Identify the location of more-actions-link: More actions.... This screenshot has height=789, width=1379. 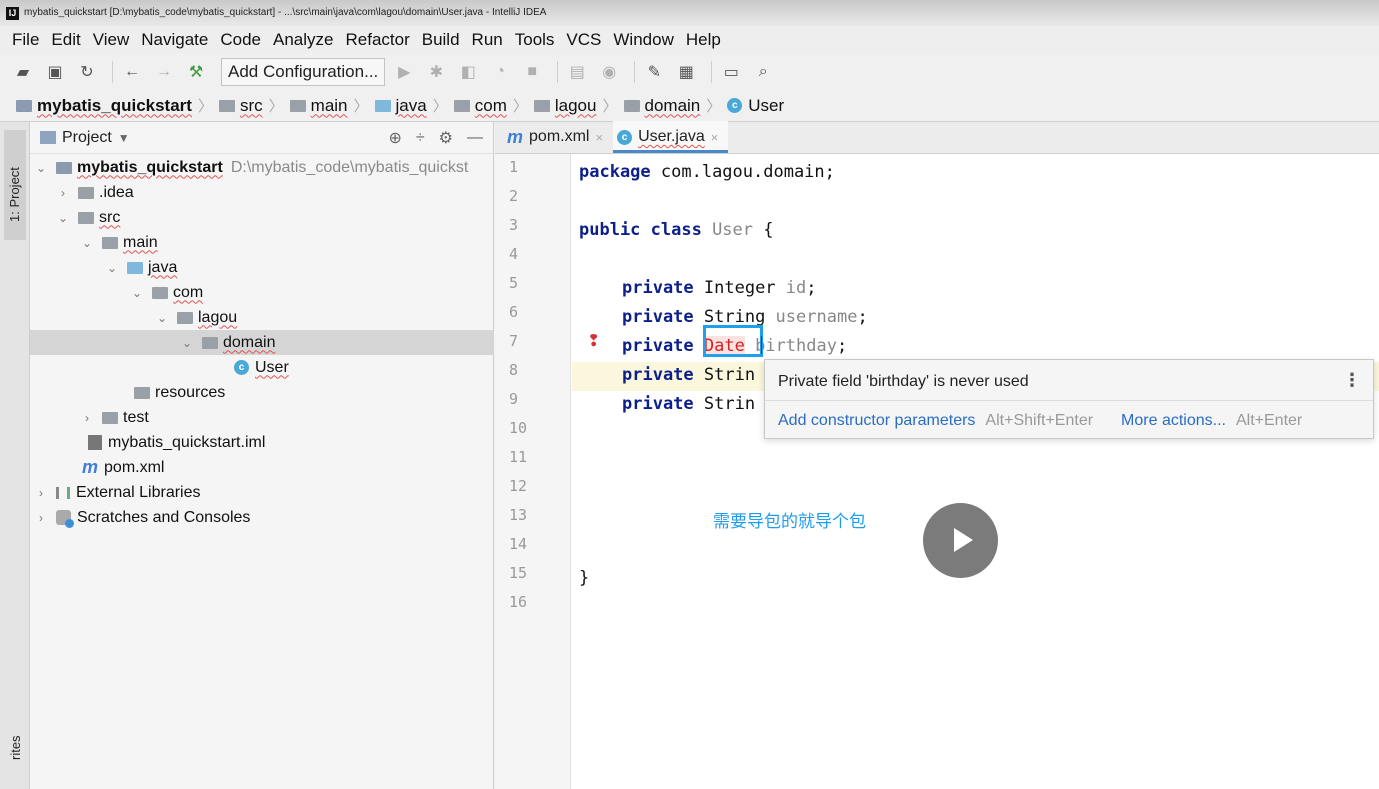
(1173, 421).